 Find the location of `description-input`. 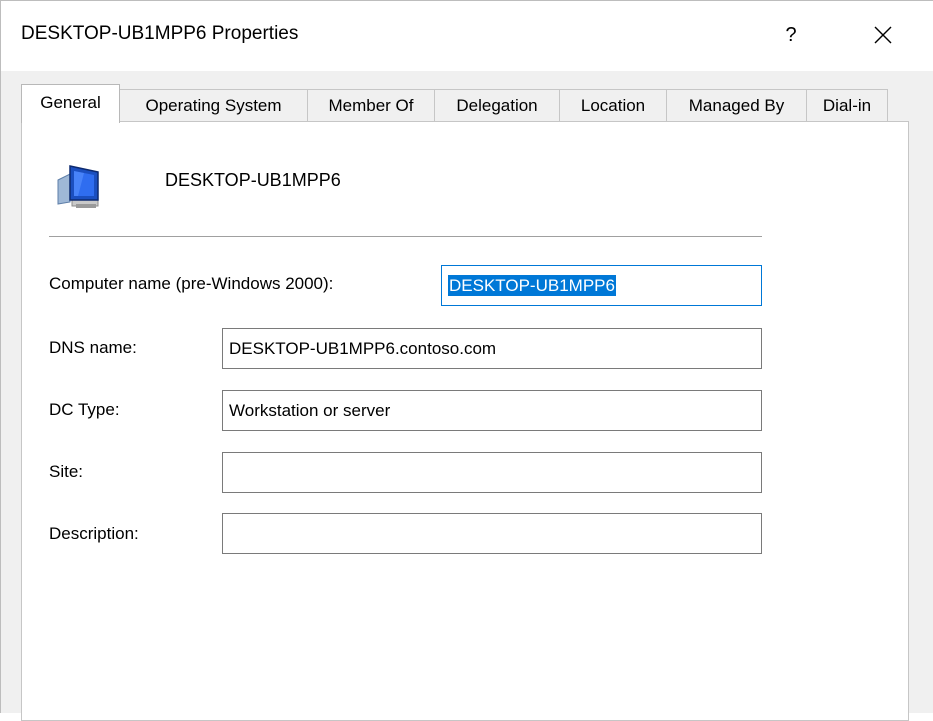

description-input is located at coordinates (492, 533).